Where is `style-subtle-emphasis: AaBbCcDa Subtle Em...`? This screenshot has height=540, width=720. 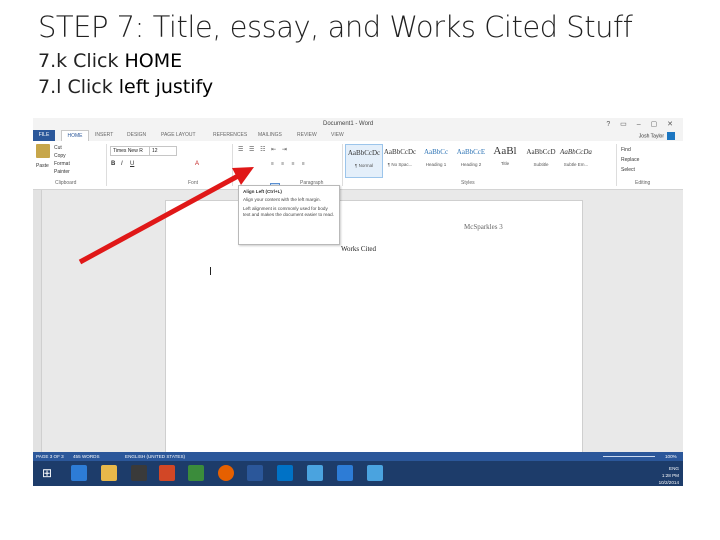
style-subtle-emphasis: AaBbCcDa Subtle Em... is located at coordinates (576, 160).